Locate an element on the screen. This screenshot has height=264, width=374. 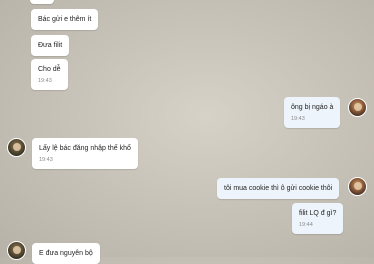
message-text: ông bị ngáo à is located at coordinates (312, 107).